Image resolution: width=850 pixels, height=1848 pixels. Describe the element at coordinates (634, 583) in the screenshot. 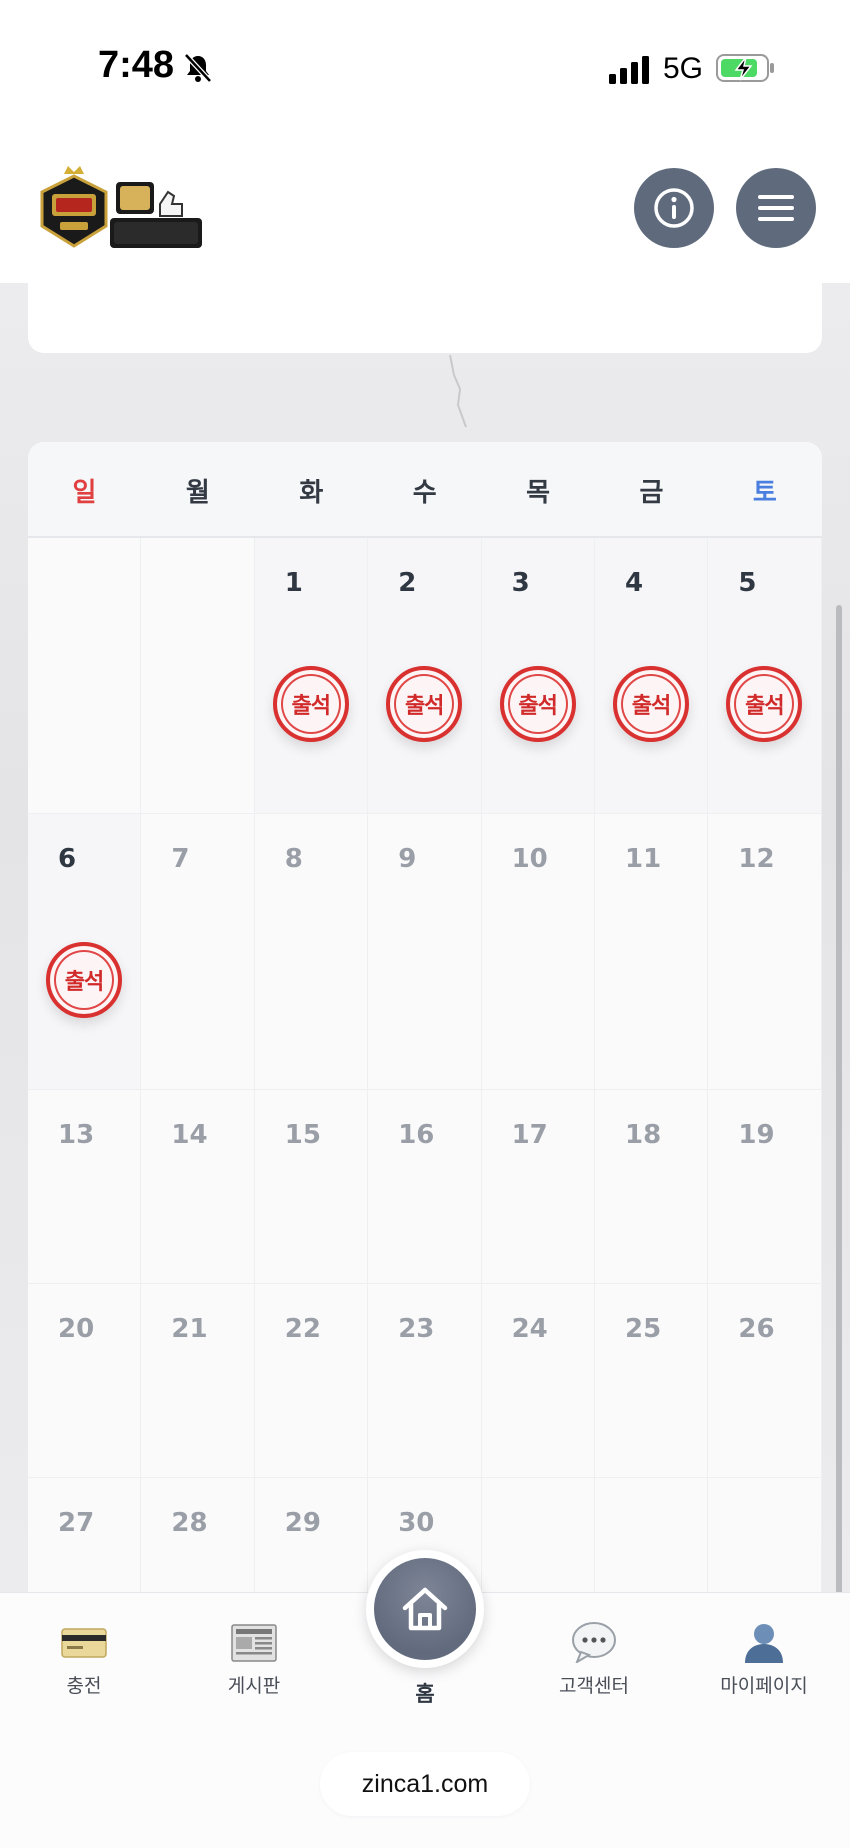

I see `day-number: 4` at that location.